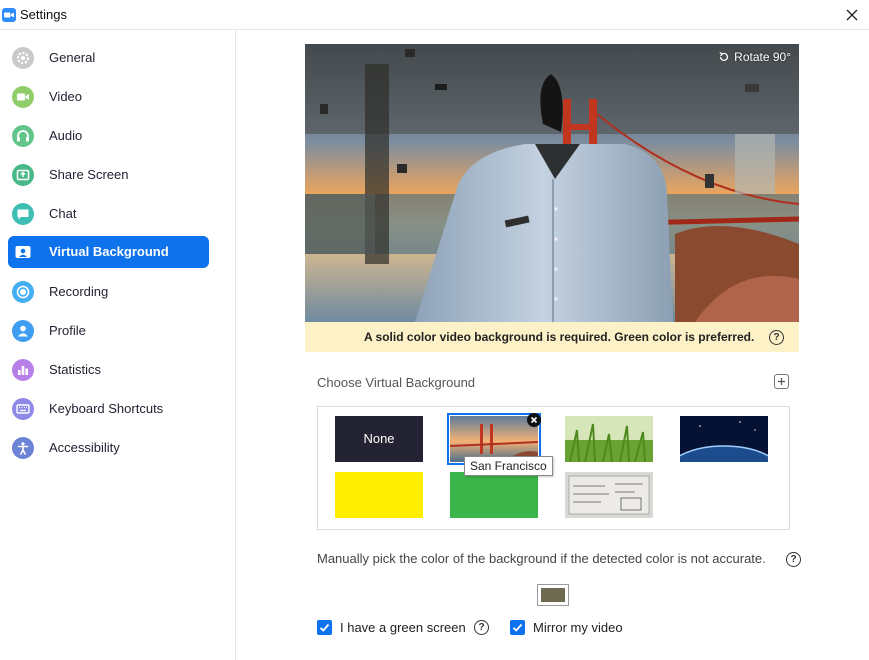 This screenshot has width=869, height=660. I want to click on sidebar-item-accessibility: Accessibility, so click(108, 448).